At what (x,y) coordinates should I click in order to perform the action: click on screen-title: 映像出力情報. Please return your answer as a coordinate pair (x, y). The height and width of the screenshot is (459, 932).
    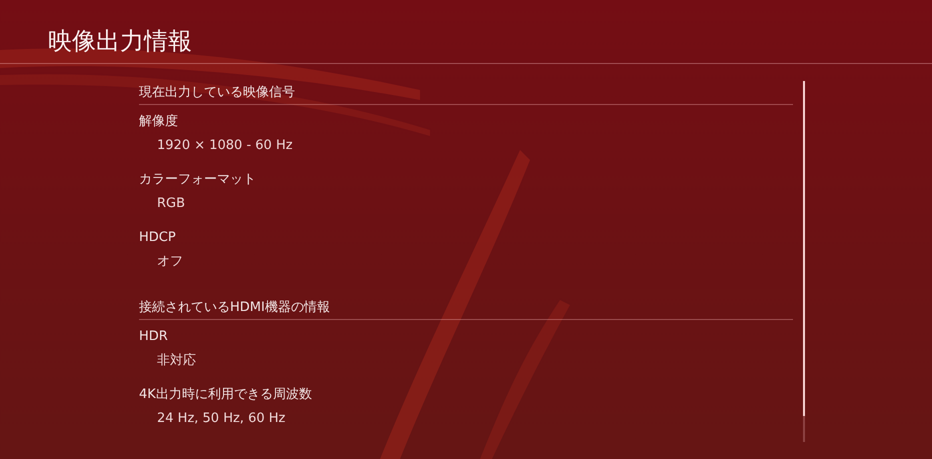
    Looking at the image, I should click on (120, 41).